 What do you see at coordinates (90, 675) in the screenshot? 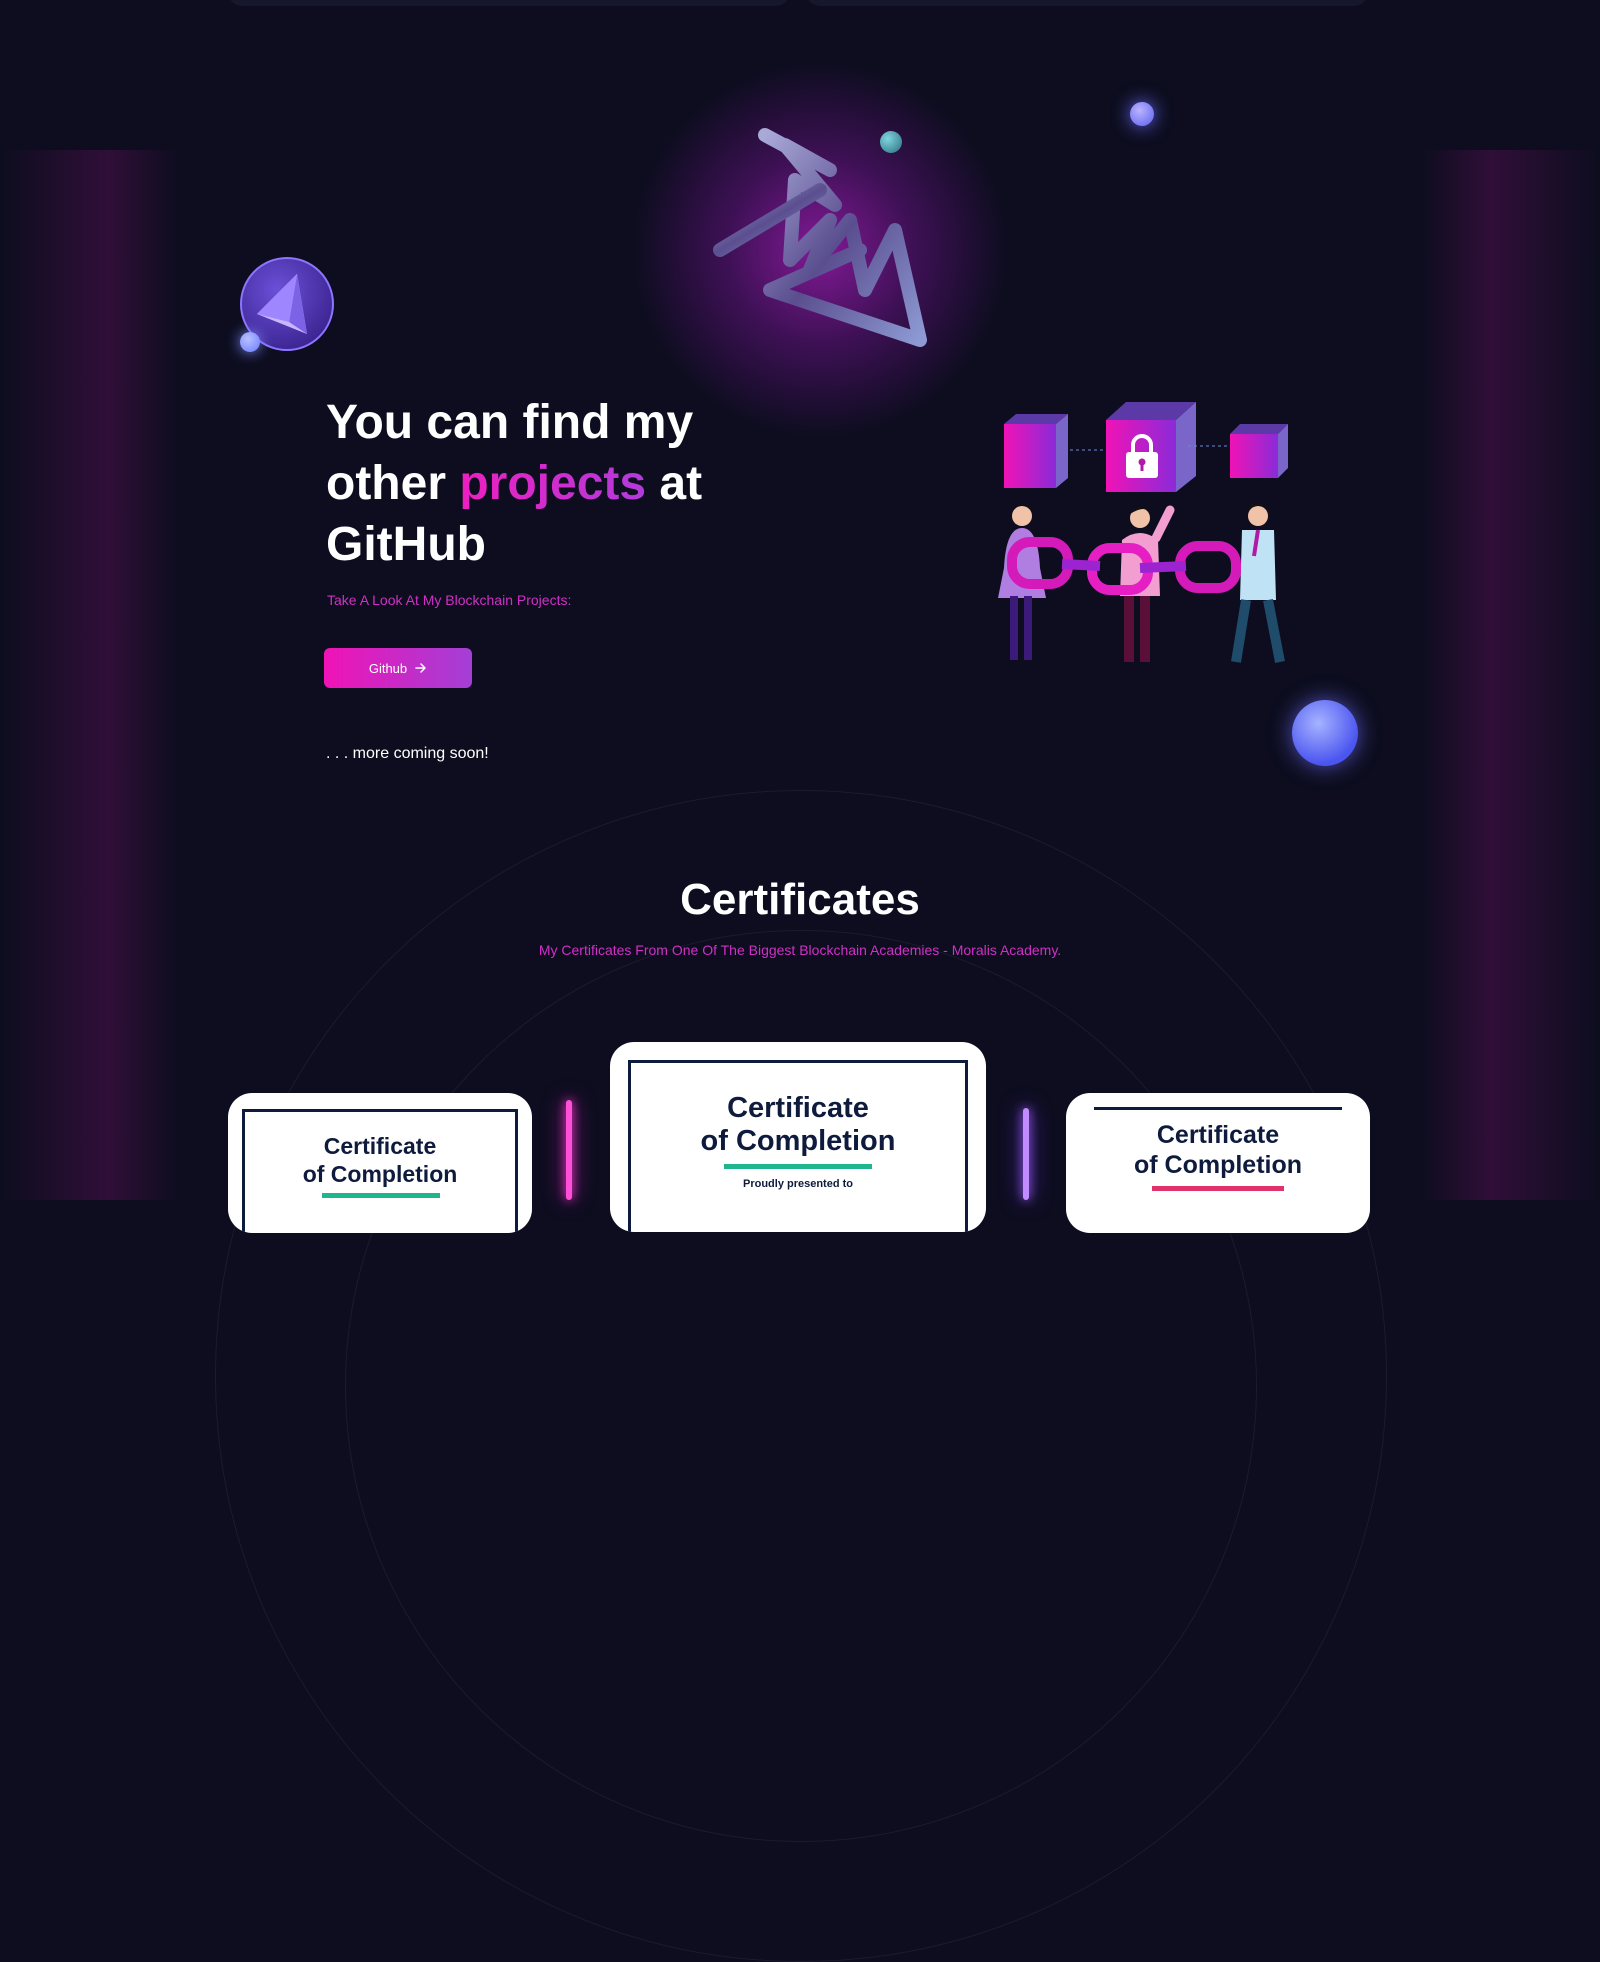
I see `left-side-glow` at bounding box center [90, 675].